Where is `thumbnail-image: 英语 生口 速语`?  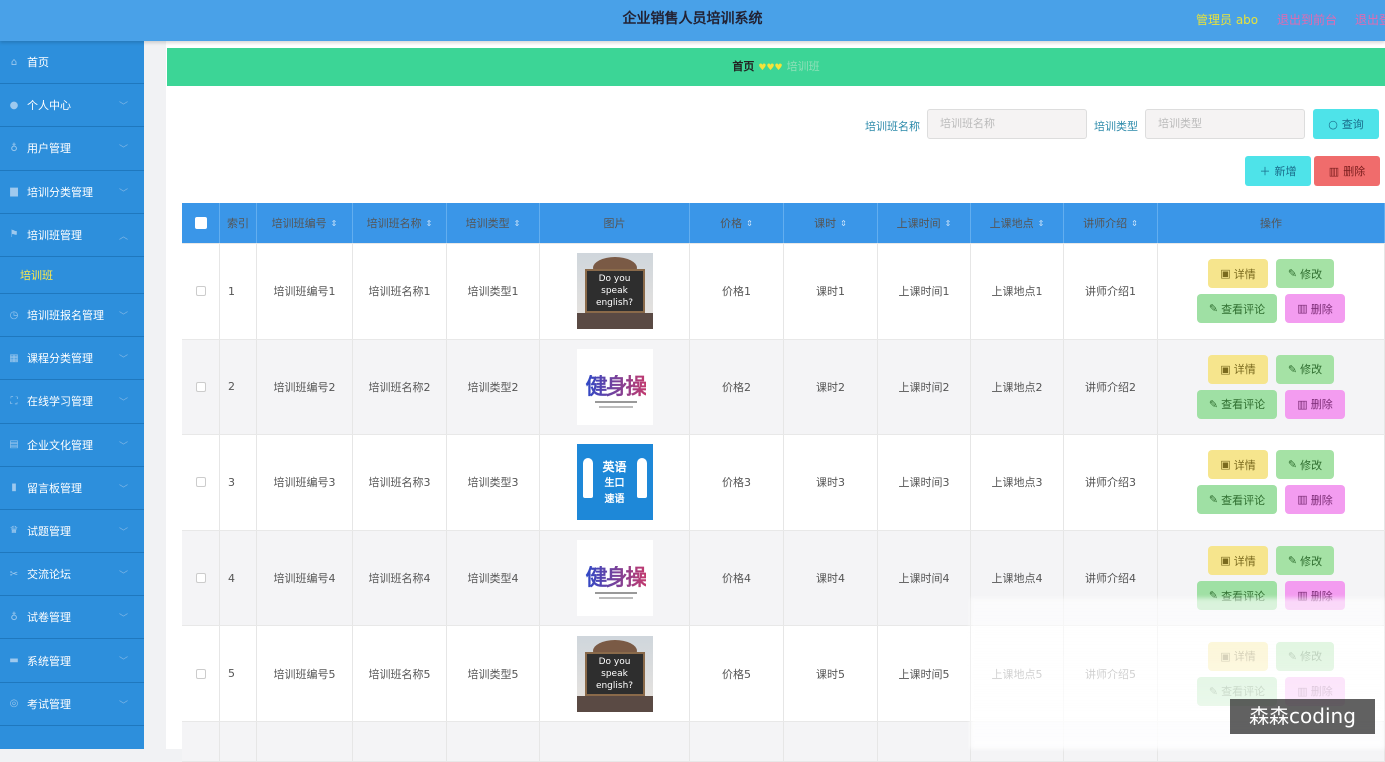 thumbnail-image: 英语 生口 速语 is located at coordinates (614, 482).